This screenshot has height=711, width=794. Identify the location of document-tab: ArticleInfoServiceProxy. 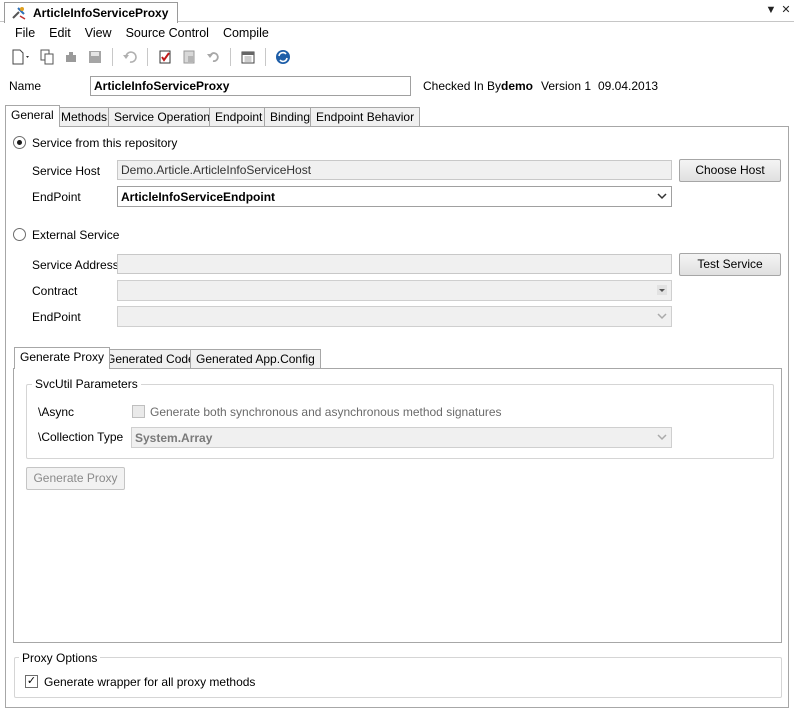
(91, 12).